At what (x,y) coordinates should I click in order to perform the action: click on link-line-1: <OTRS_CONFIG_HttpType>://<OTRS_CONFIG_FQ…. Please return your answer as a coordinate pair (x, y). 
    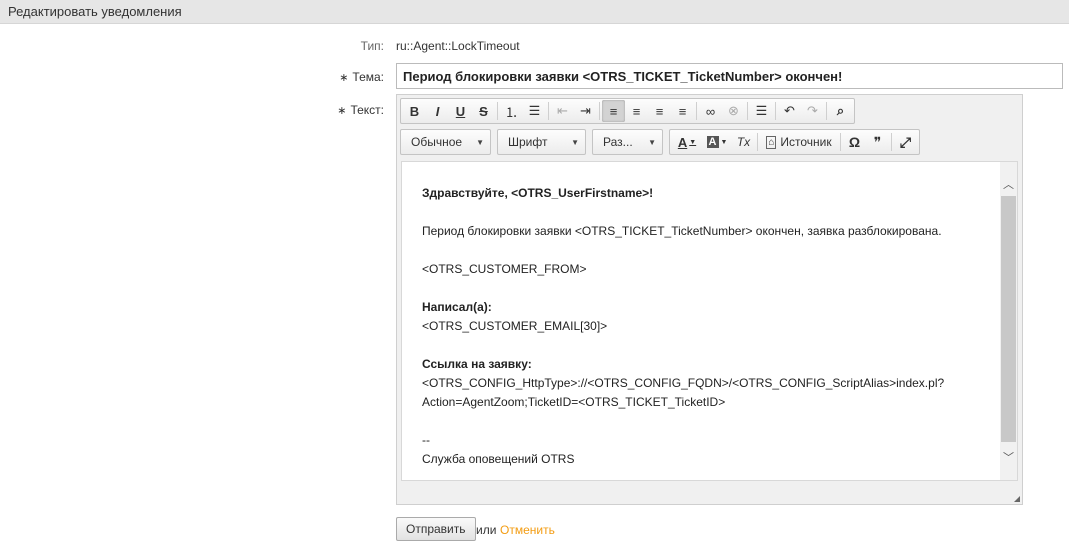
    Looking at the image, I should click on (683, 383).